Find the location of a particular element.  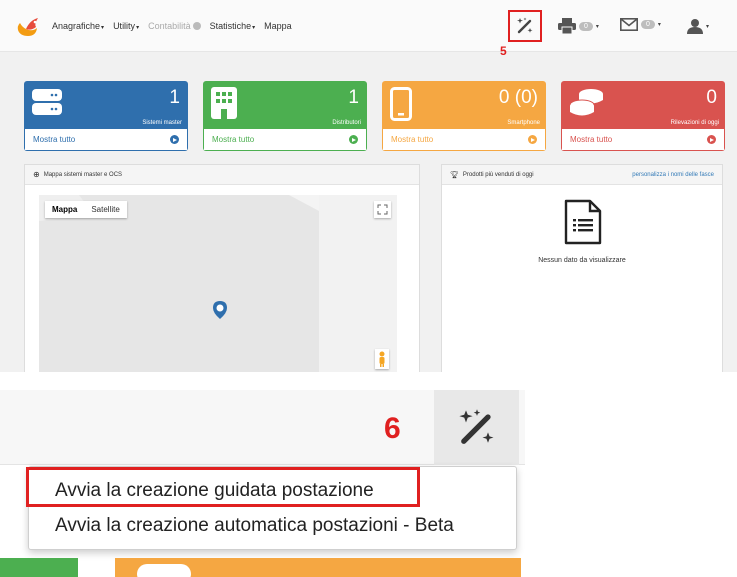

user-menu: ▾ is located at coordinates (698, 26).